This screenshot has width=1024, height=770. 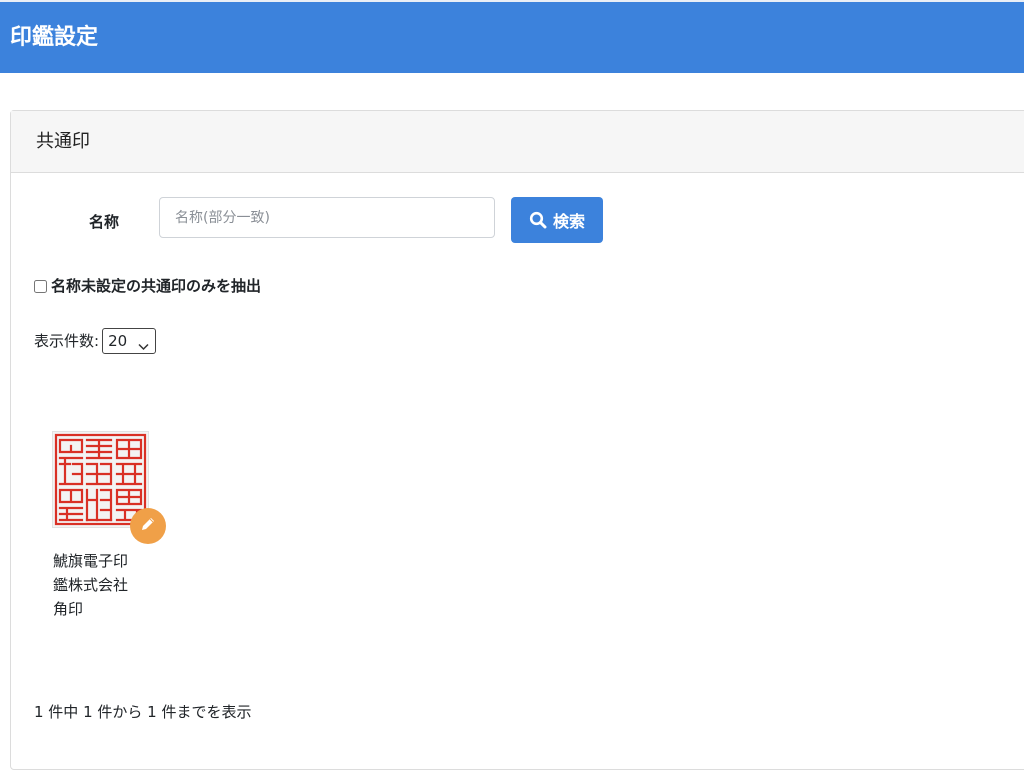 I want to click on pencil-icon, so click(x=148, y=526).